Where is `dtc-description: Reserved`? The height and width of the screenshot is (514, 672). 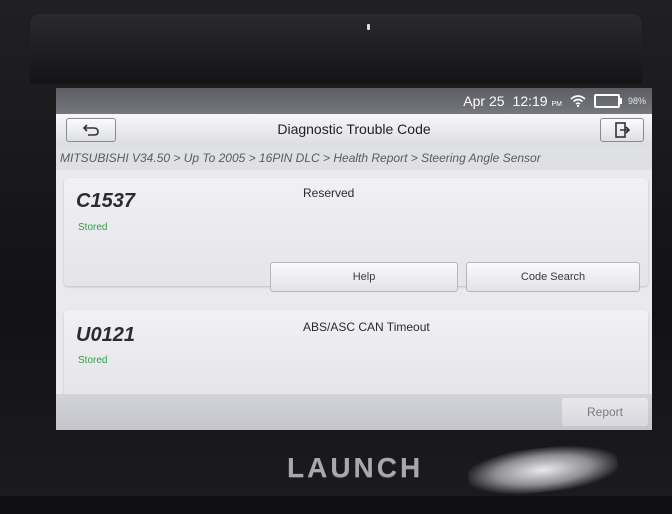 dtc-description: Reserved is located at coordinates (329, 193).